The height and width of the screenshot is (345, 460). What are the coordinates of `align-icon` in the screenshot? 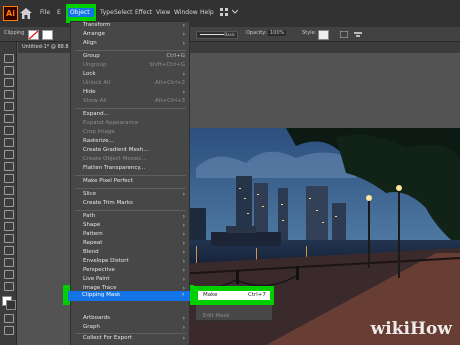 It's located at (358, 34).